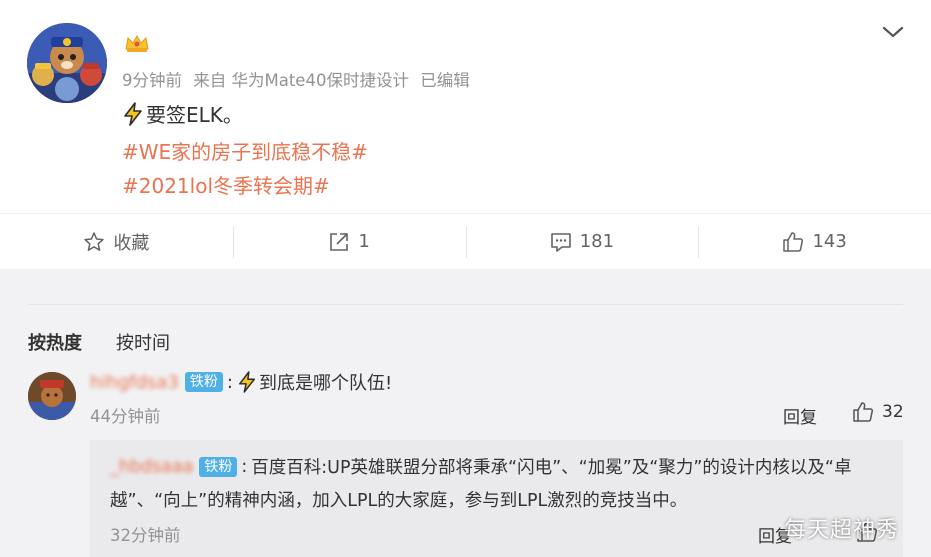  Describe the element at coordinates (151, 467) in the screenshot. I see `sub-reply-username: _hbdsaaa` at that location.